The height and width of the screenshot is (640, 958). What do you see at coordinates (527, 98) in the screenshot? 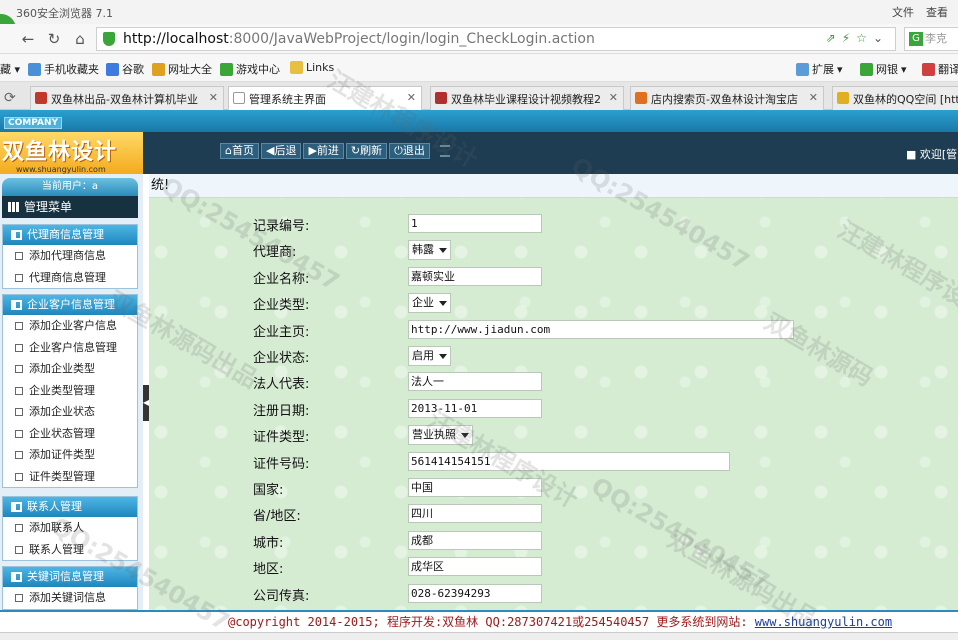
I see `tab-3: 双鱼林毕业课程设计视频教程2 ✕` at bounding box center [527, 98].